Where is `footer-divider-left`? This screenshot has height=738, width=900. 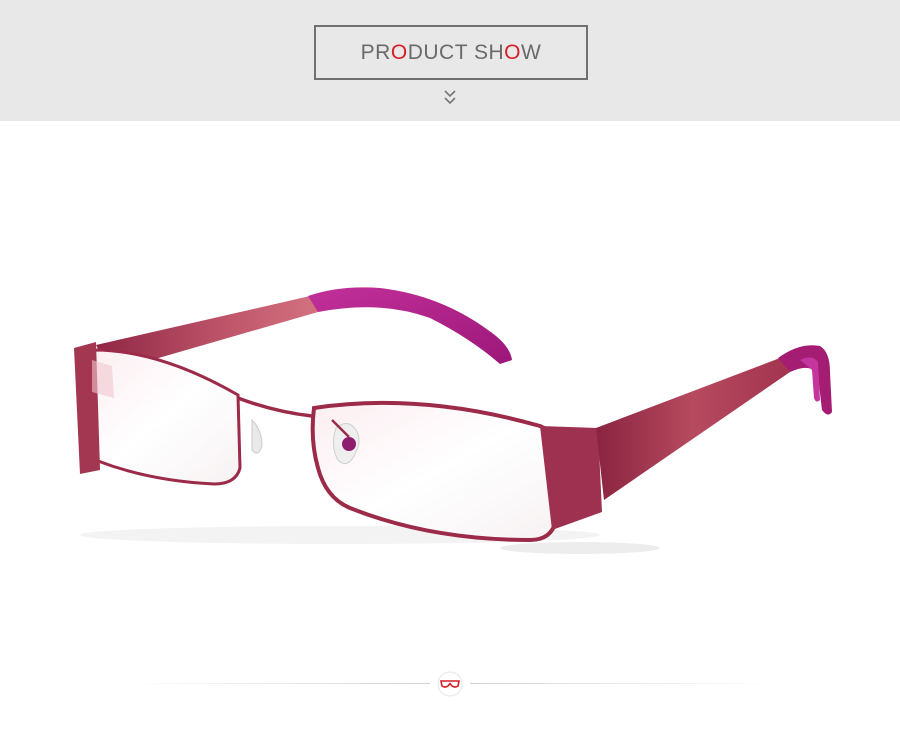 footer-divider-left is located at coordinates (279, 683).